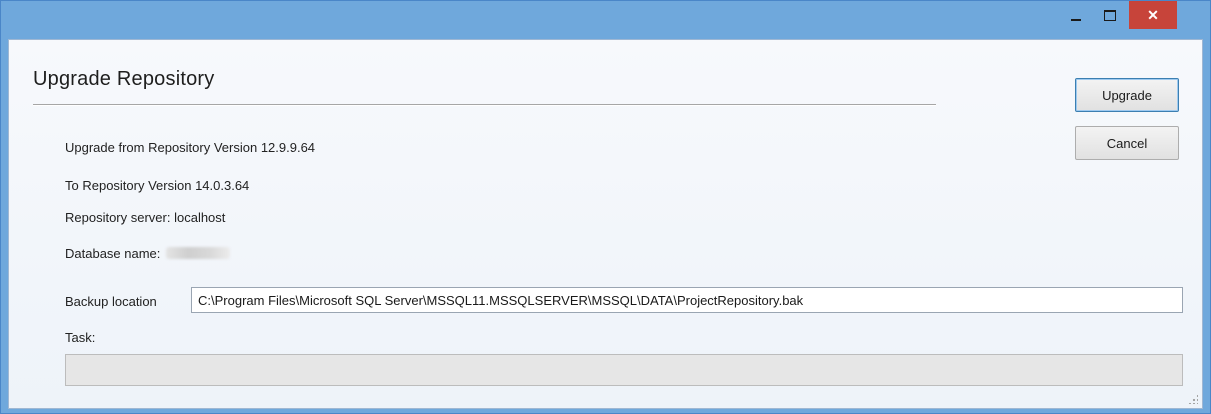  I want to click on task-label: Task:, so click(80, 337).